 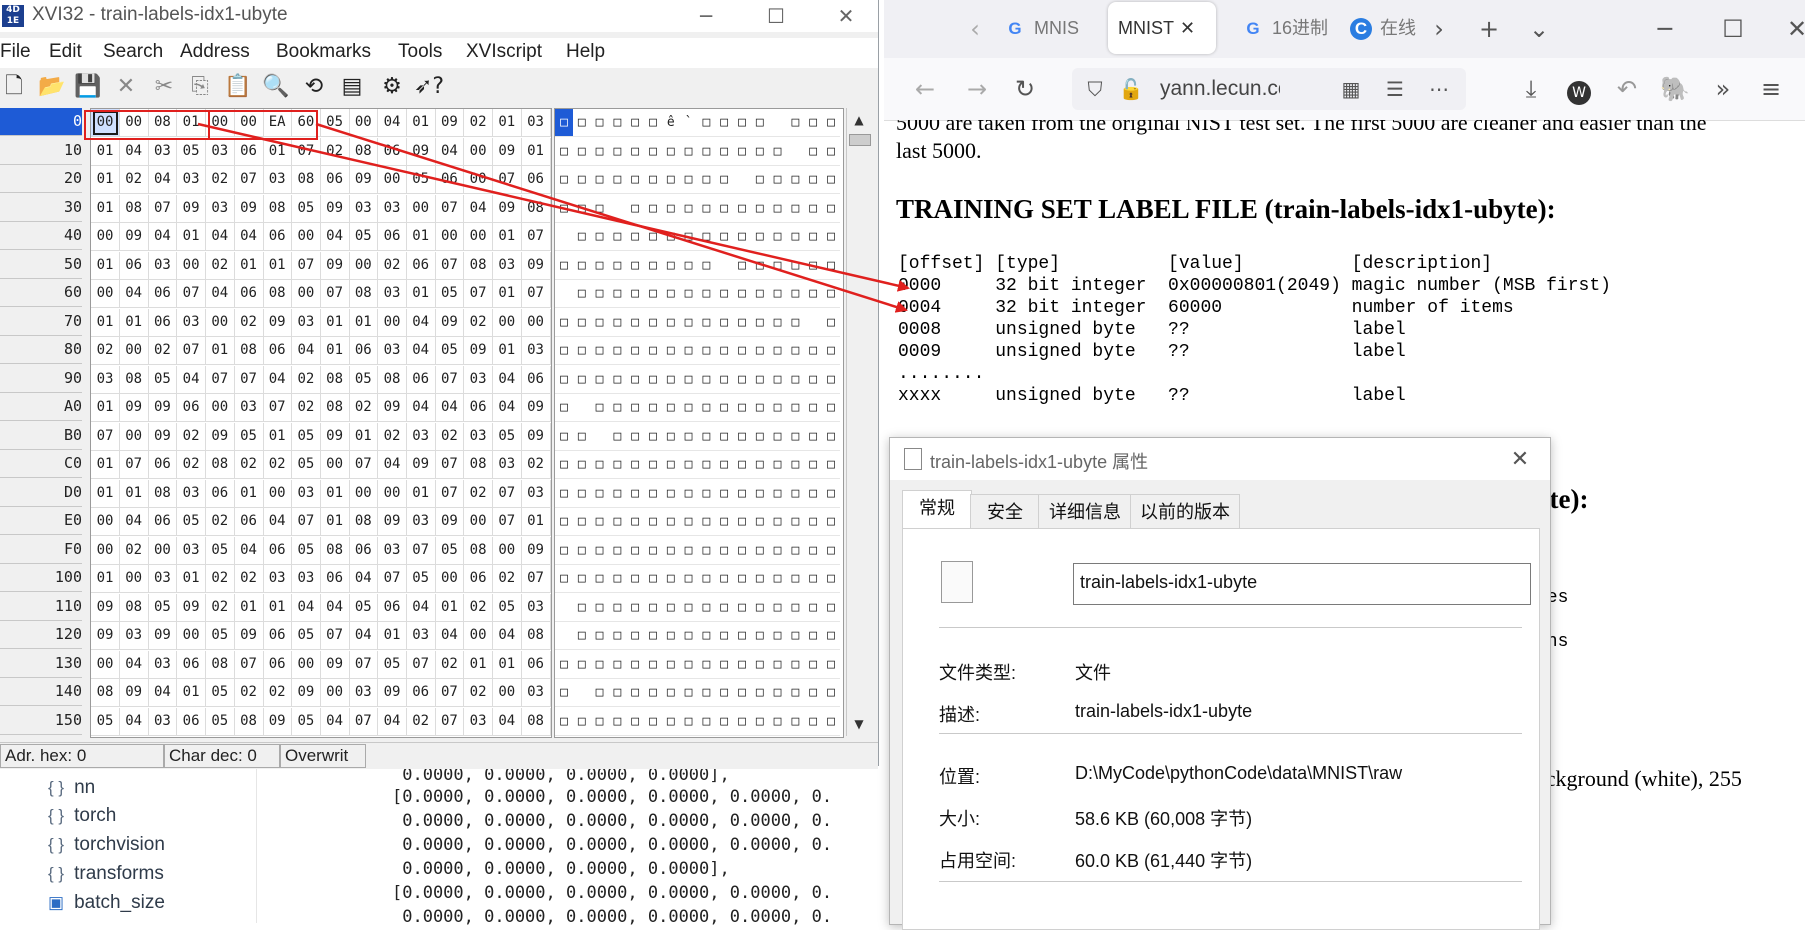 I want to click on tab-general: 常规, so click(x=937, y=510).